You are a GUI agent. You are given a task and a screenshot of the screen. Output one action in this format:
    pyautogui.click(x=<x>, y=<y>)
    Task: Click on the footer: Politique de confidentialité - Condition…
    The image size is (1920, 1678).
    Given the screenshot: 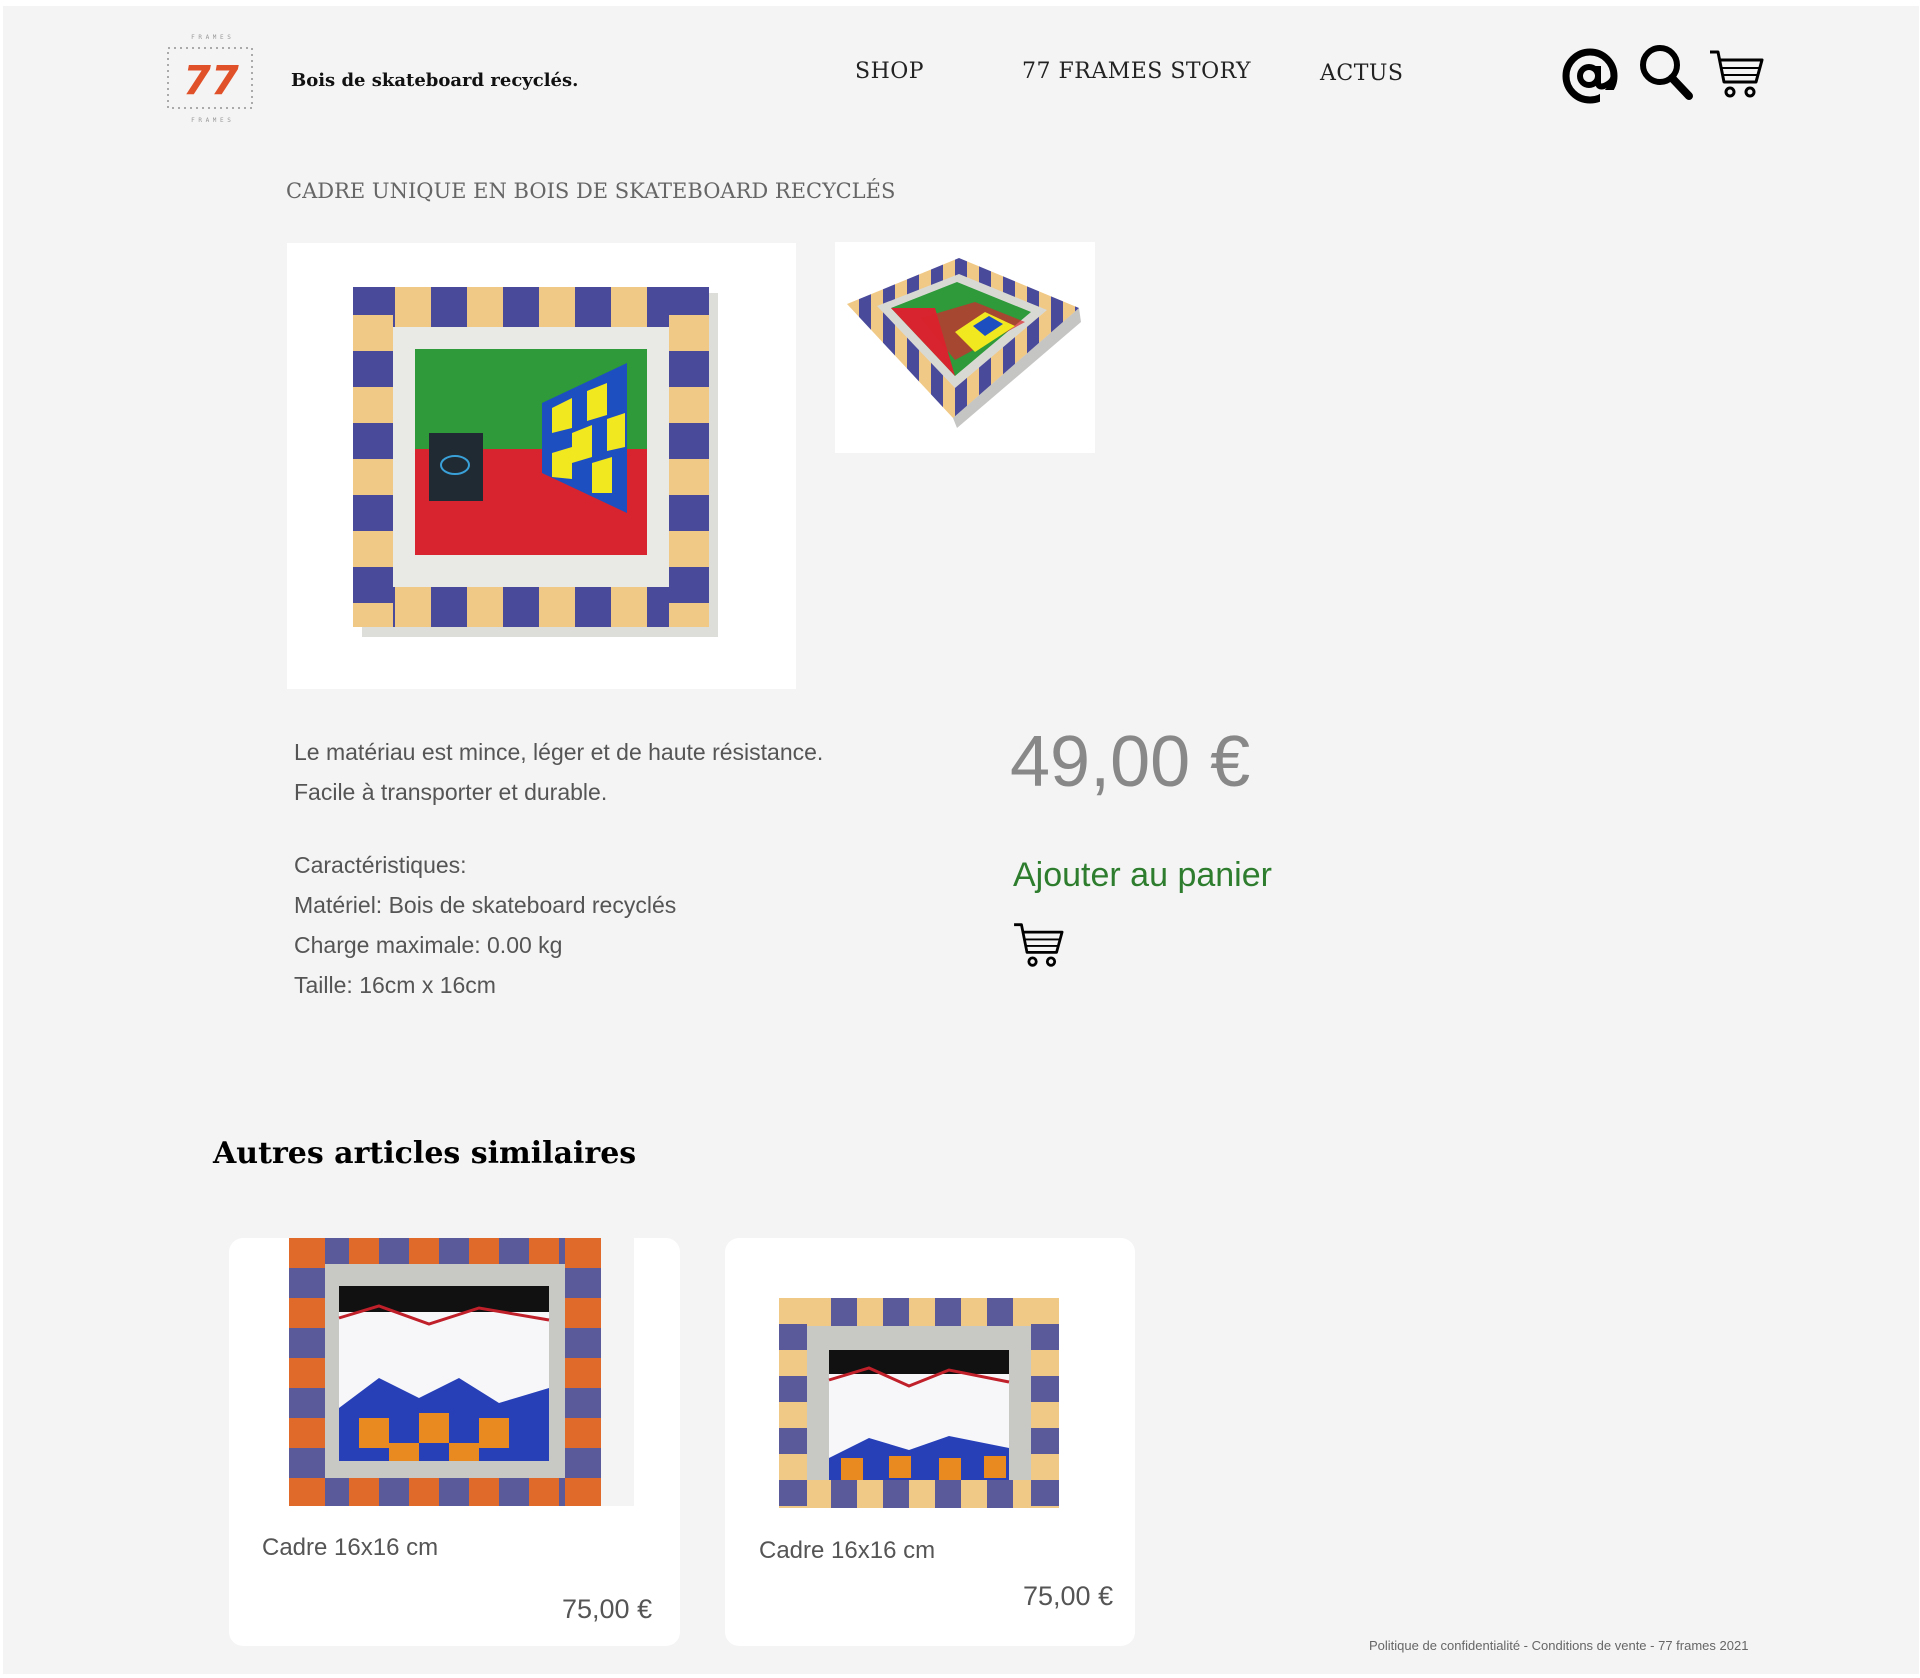 What is the action you would take?
    pyautogui.click(x=1558, y=1645)
    